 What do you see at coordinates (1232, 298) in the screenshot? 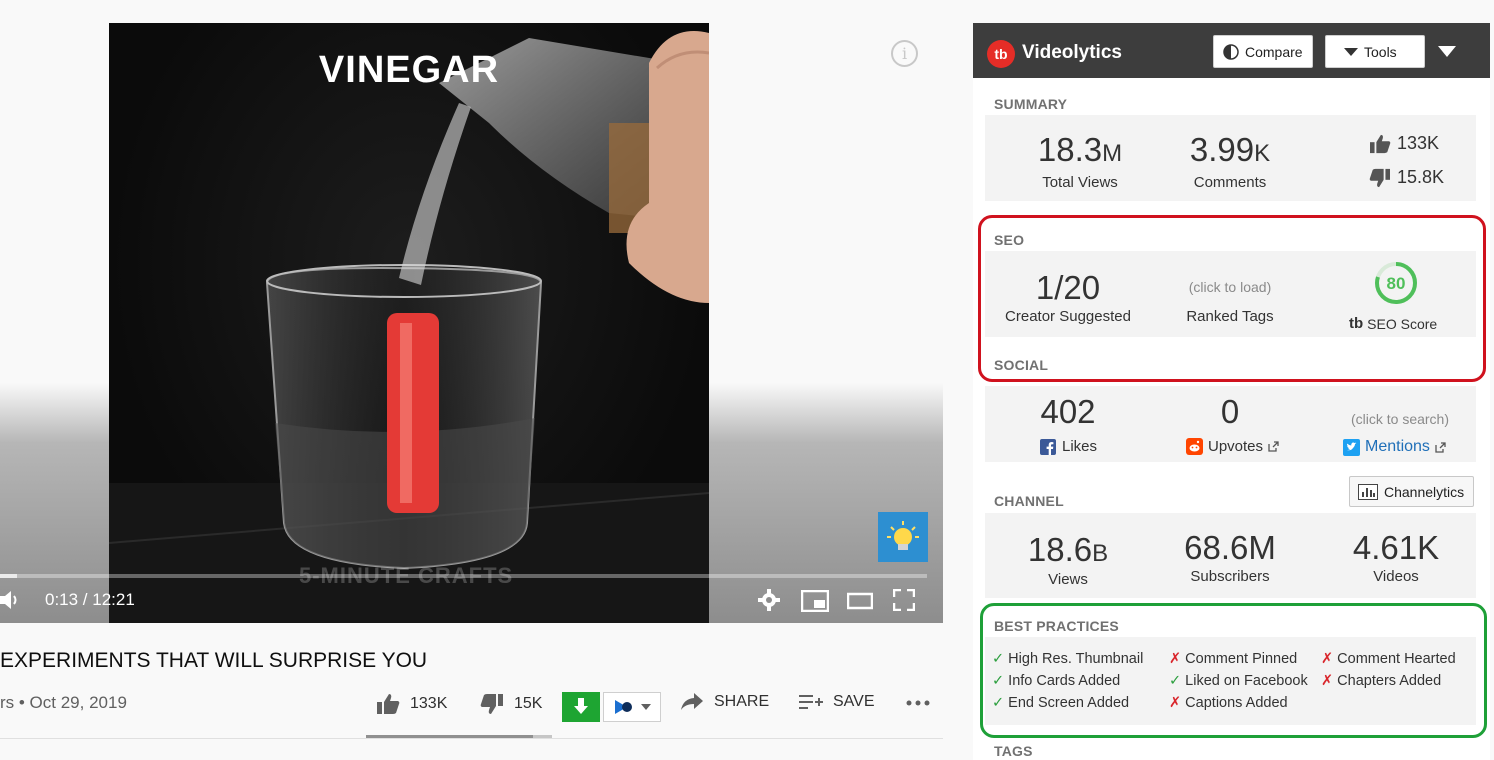
I see `highlight-box-seo-social` at bounding box center [1232, 298].